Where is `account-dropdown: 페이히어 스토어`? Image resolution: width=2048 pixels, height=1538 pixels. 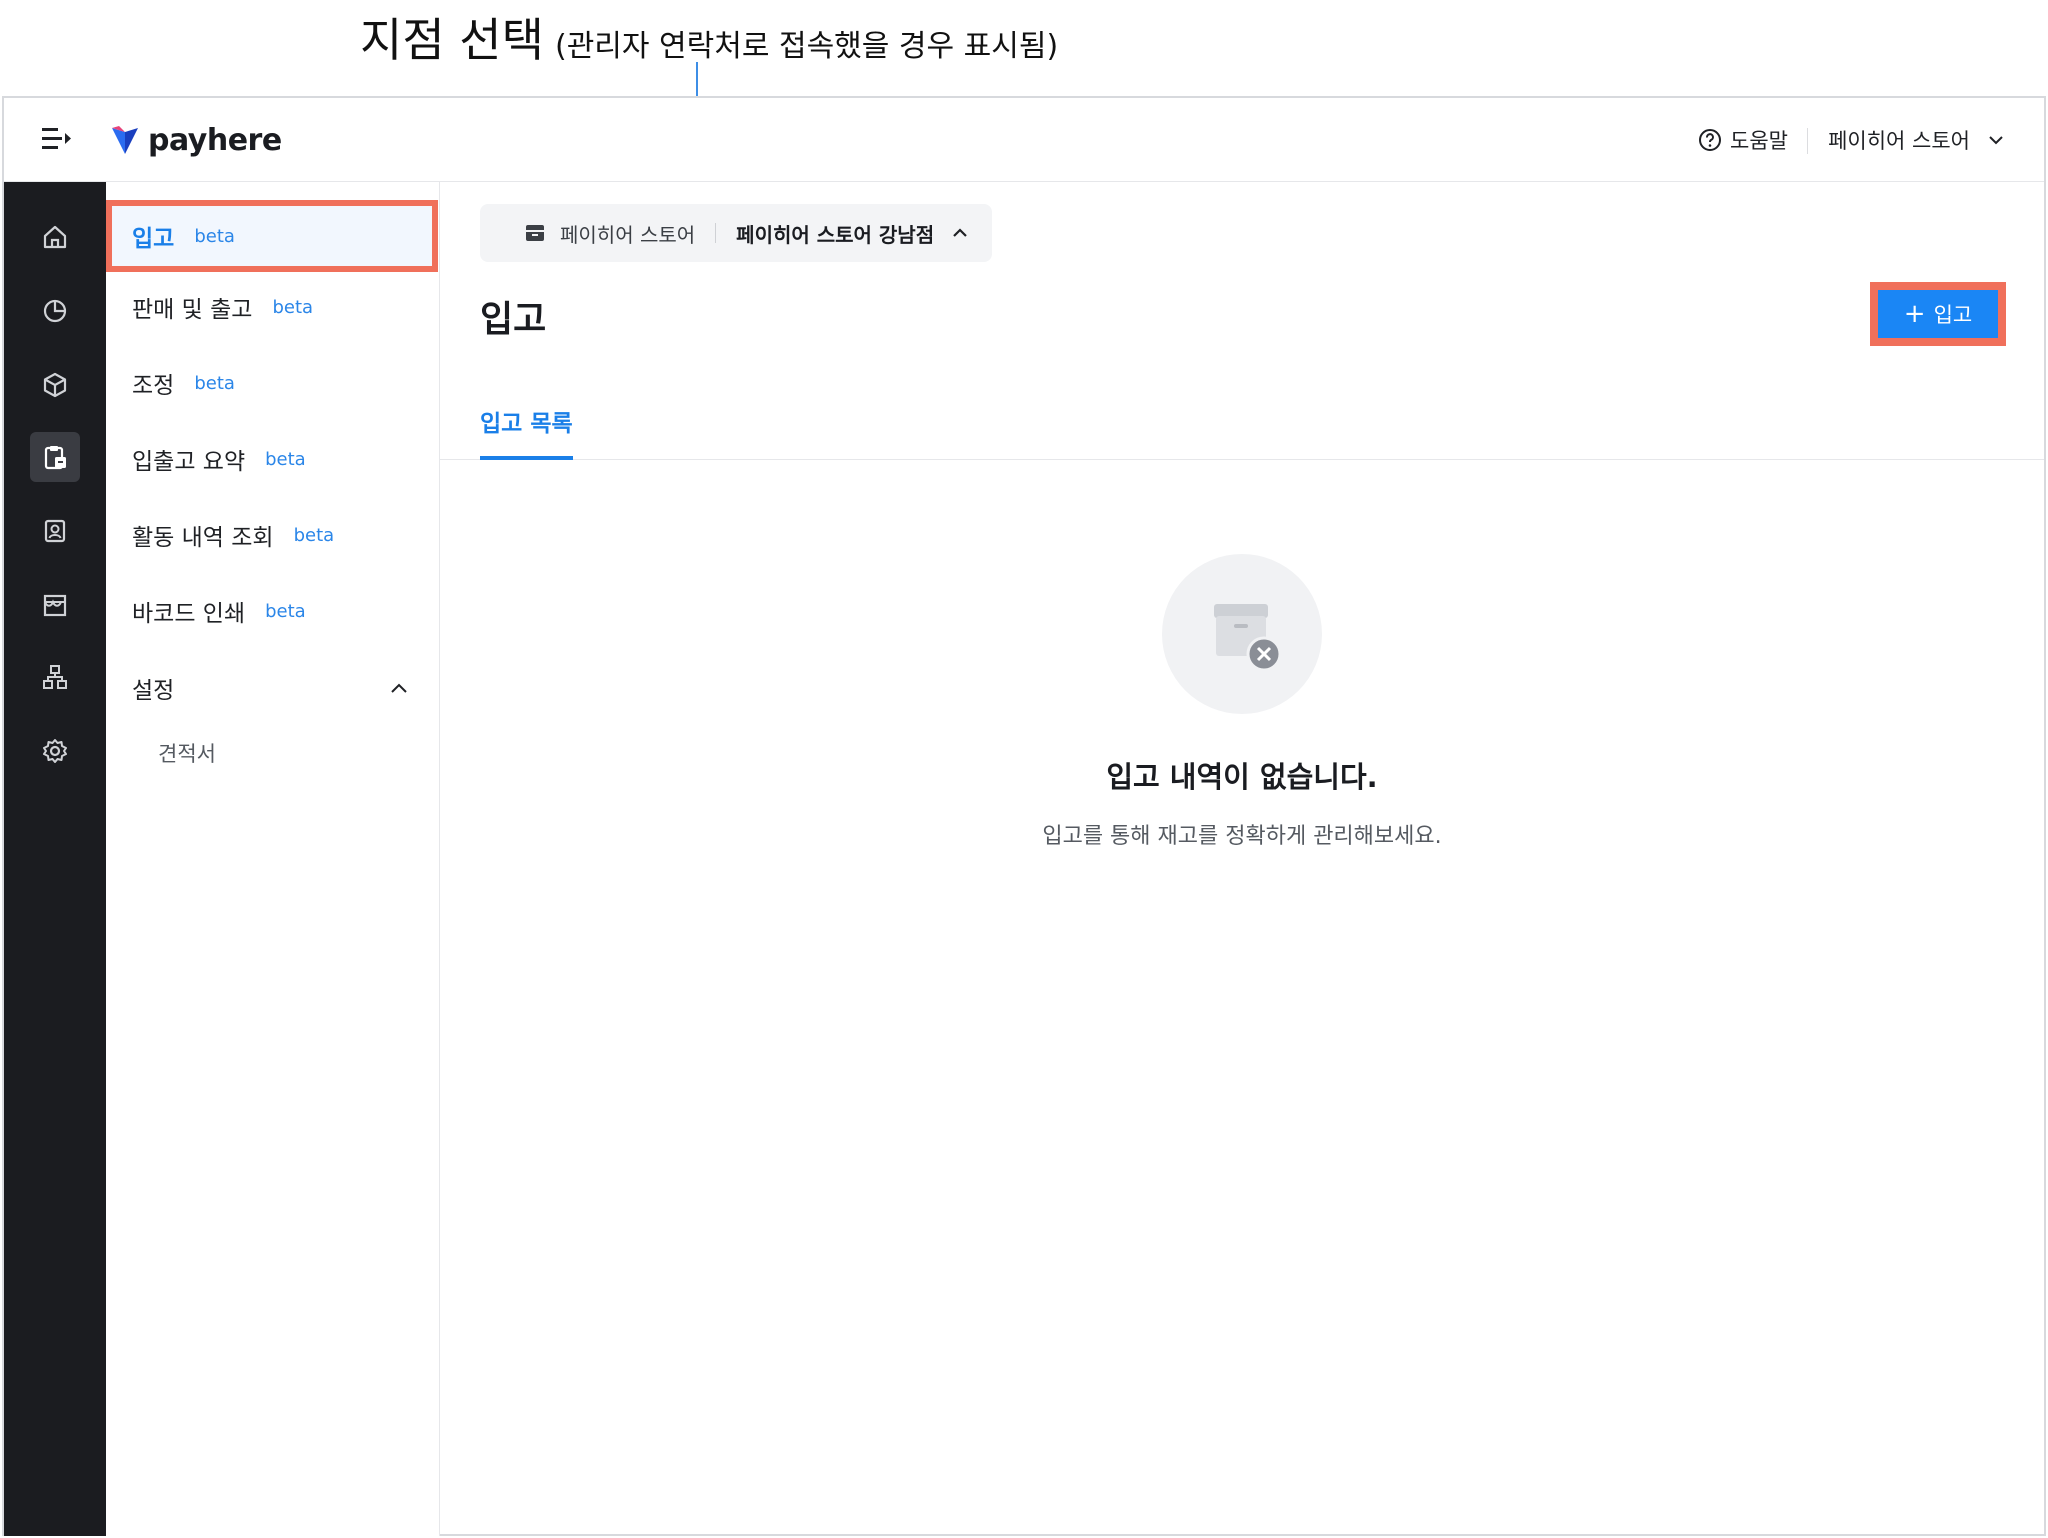
account-dropdown: 페이히어 스토어 is located at coordinates (1916, 140).